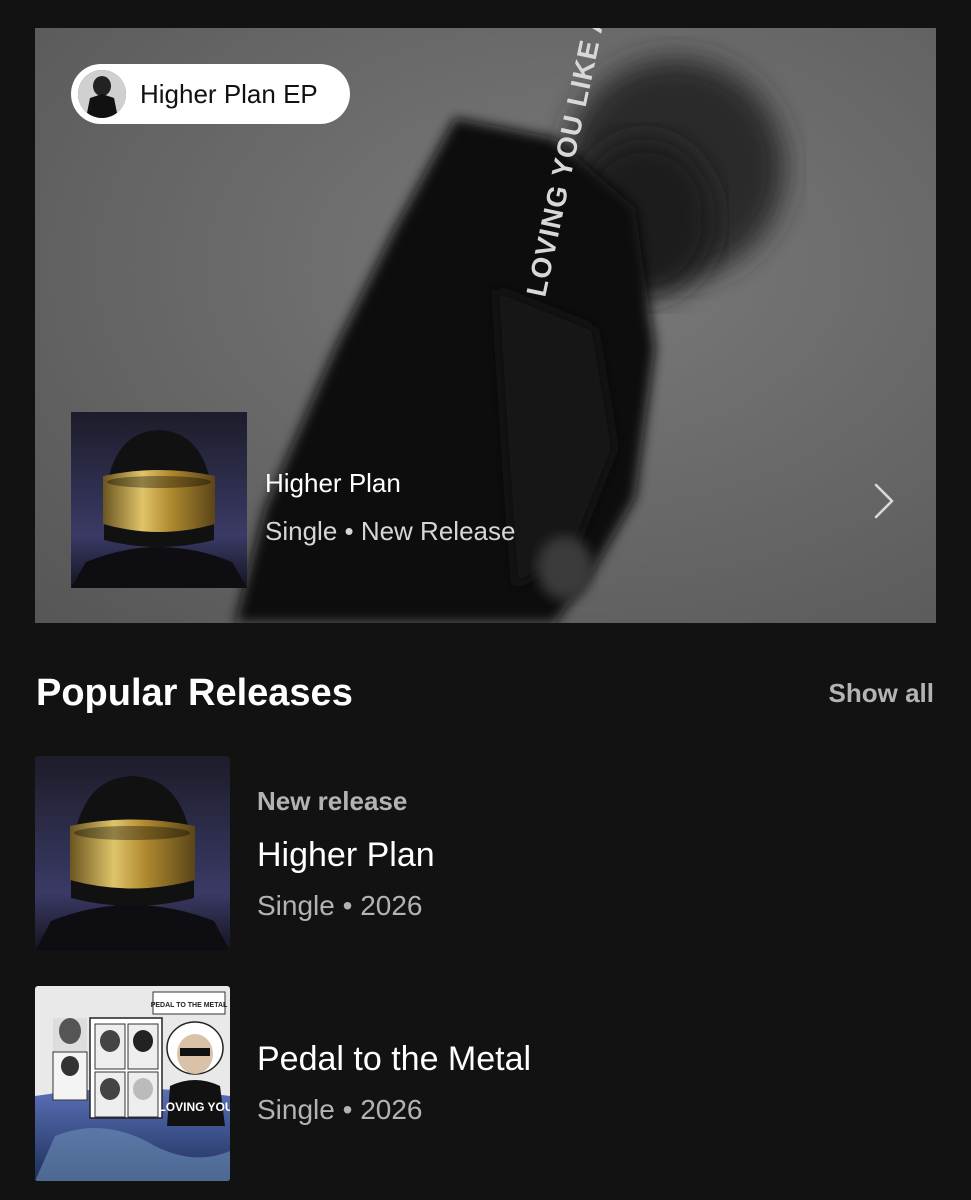 Image resolution: width=971 pixels, height=1200 pixels. Describe the element at coordinates (333, 483) in the screenshot. I see `hero-title: Higher Plan` at that location.